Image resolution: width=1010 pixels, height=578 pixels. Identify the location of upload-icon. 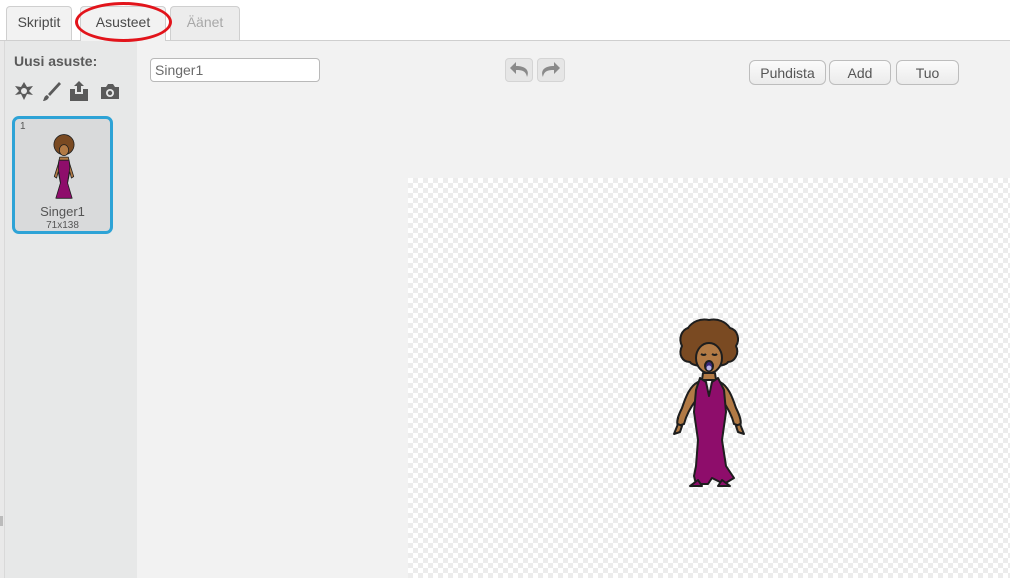
(79, 91).